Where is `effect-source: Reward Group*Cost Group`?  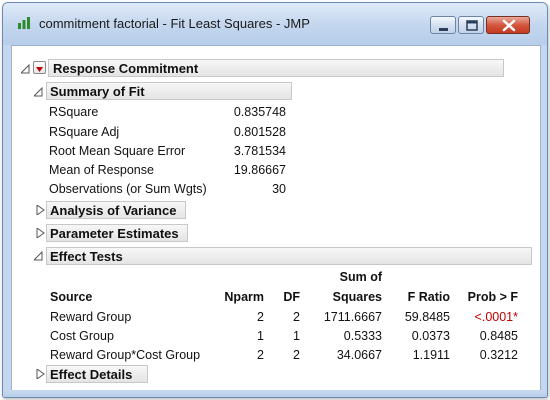 effect-source: Reward Group*Cost Group is located at coordinates (125, 355).